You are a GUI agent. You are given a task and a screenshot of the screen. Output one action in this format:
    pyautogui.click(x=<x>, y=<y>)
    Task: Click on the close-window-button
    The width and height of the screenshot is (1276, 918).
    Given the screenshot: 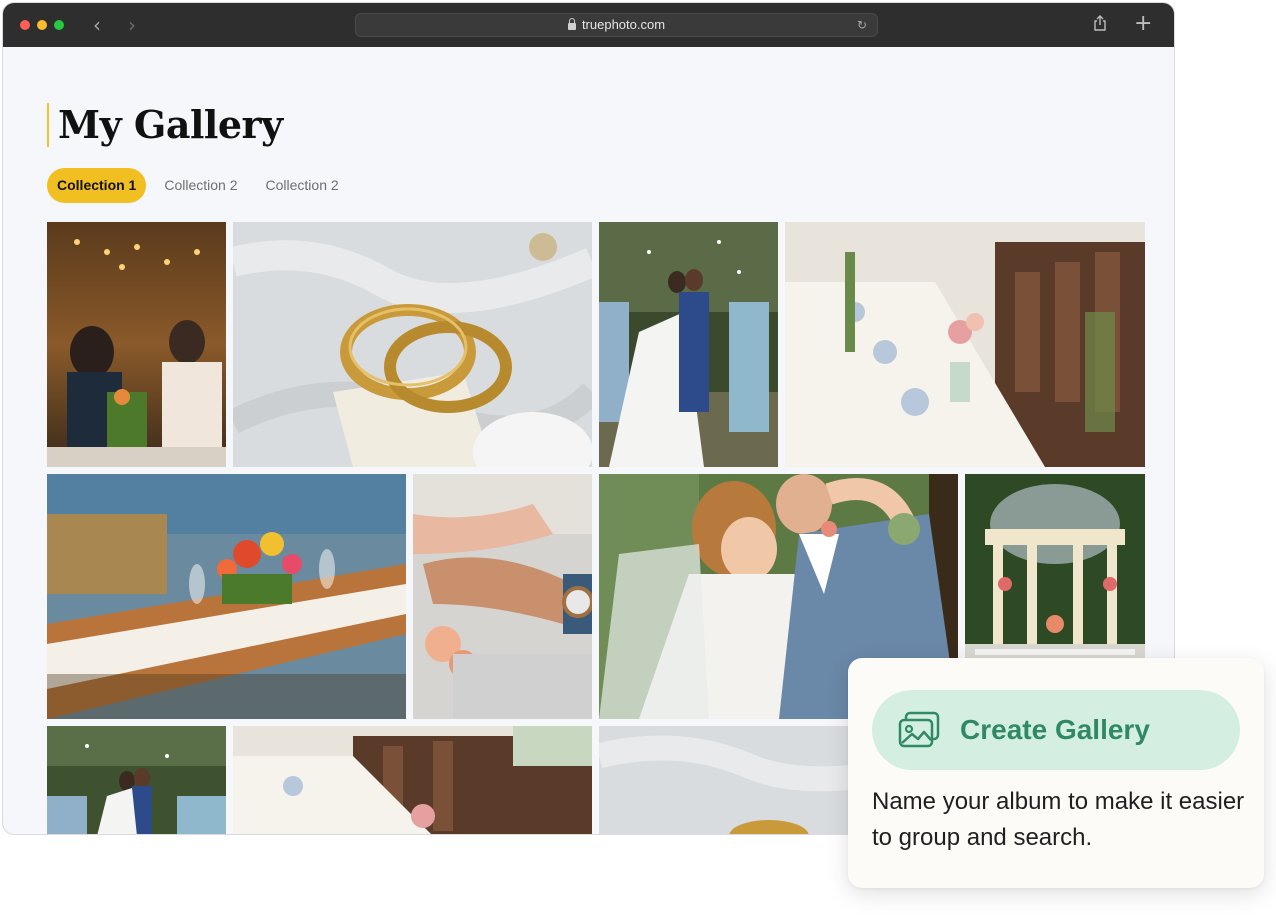 What is the action you would take?
    pyautogui.click(x=25, y=25)
    